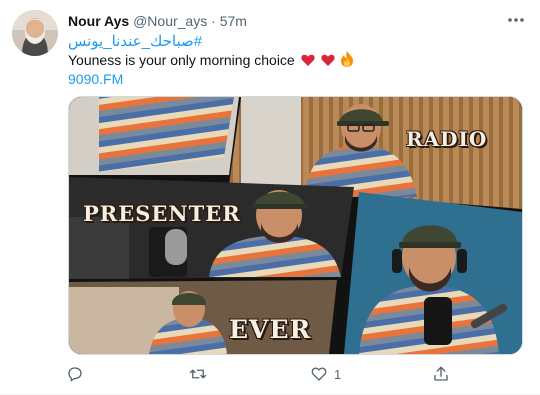  I want to click on avatar, so click(35, 33).